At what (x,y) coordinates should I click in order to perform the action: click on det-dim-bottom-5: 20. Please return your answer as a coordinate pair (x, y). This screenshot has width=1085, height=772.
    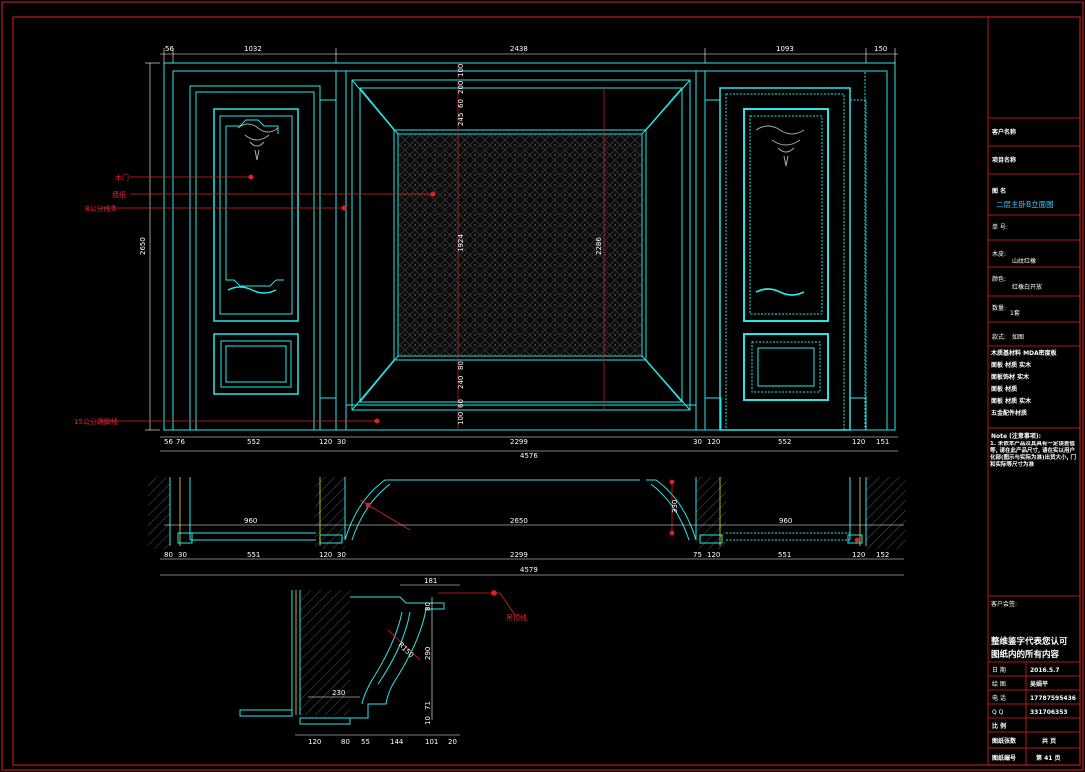
    Looking at the image, I should click on (452, 742).